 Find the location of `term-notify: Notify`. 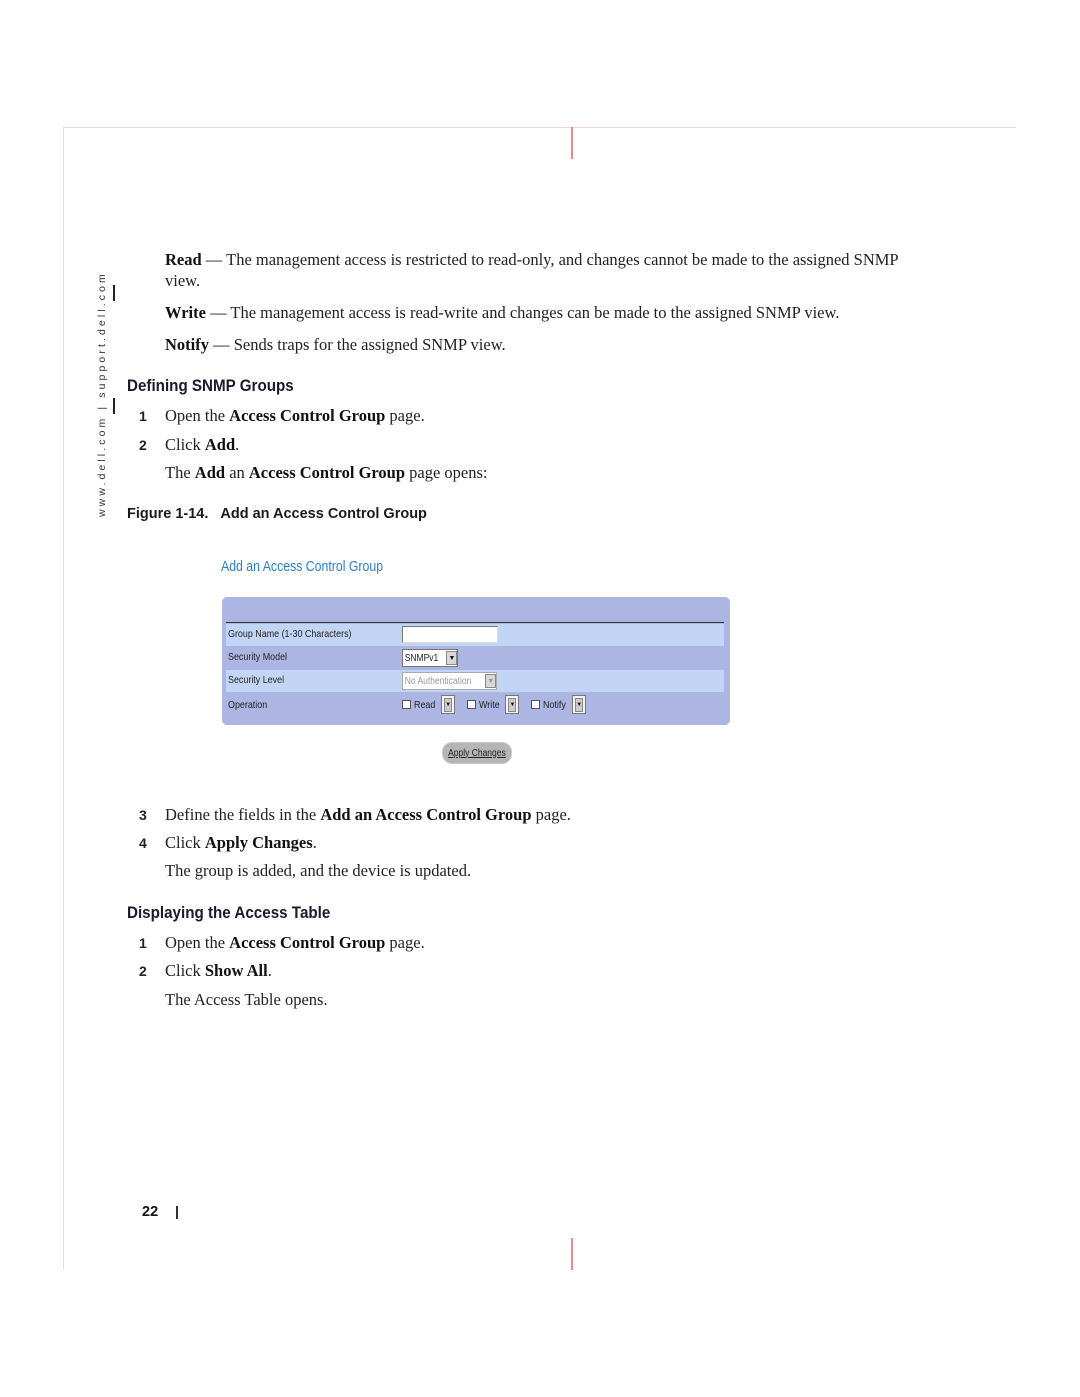

term-notify: Notify is located at coordinates (187, 344).